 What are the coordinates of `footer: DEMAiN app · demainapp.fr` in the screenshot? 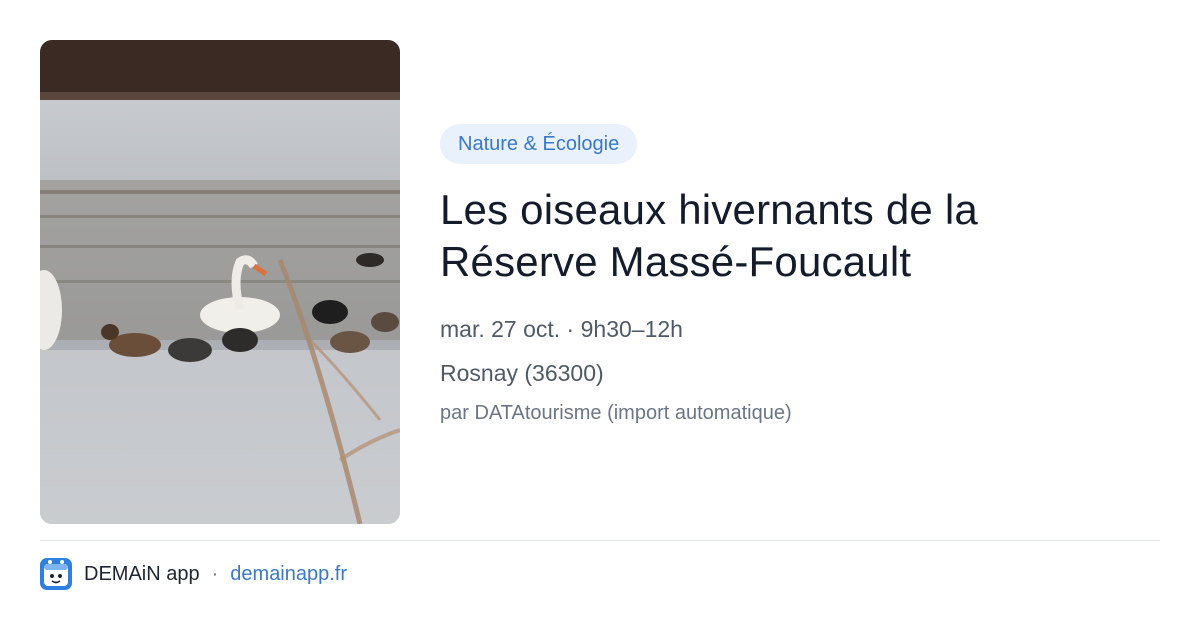 It's located at (193, 574).